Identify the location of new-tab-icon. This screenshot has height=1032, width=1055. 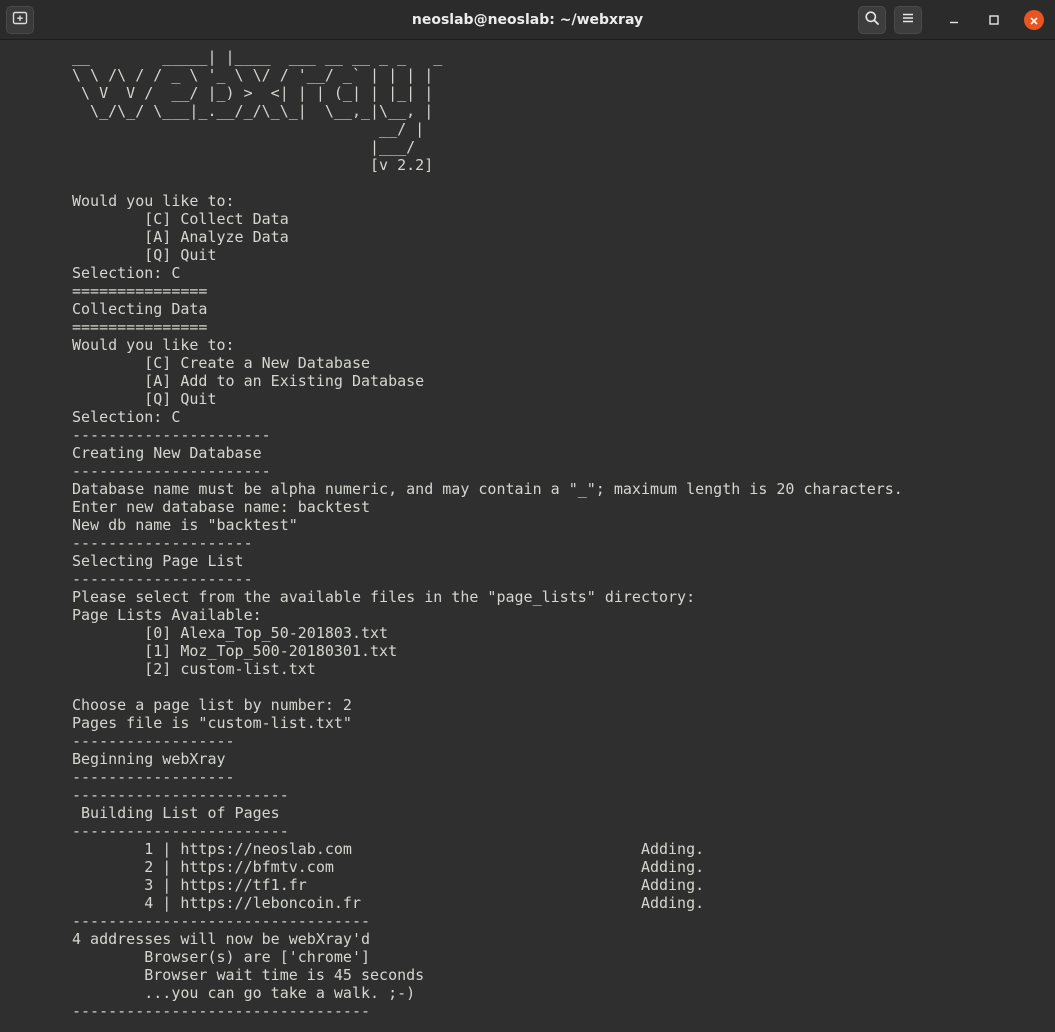
(20, 20).